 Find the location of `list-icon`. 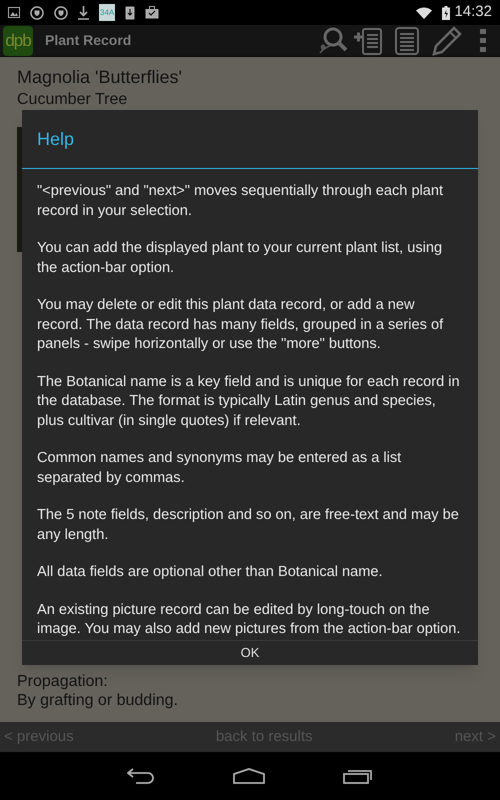

list-icon is located at coordinates (407, 41).